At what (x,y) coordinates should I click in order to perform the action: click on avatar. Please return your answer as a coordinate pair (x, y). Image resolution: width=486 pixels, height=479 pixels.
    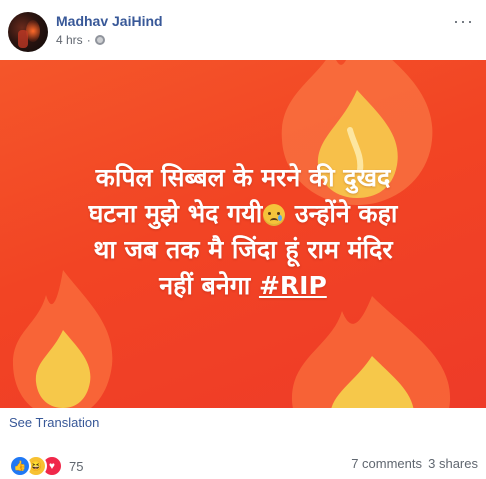
    Looking at the image, I should click on (28, 32).